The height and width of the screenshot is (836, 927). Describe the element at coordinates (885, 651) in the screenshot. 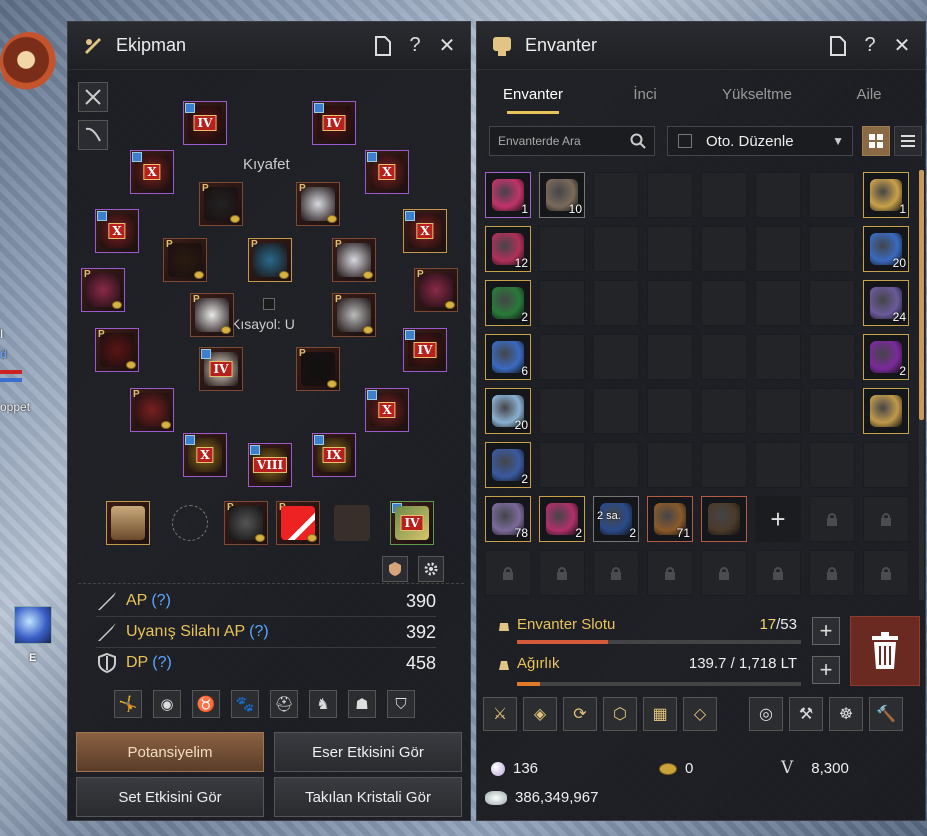

I see `trash-button` at that location.